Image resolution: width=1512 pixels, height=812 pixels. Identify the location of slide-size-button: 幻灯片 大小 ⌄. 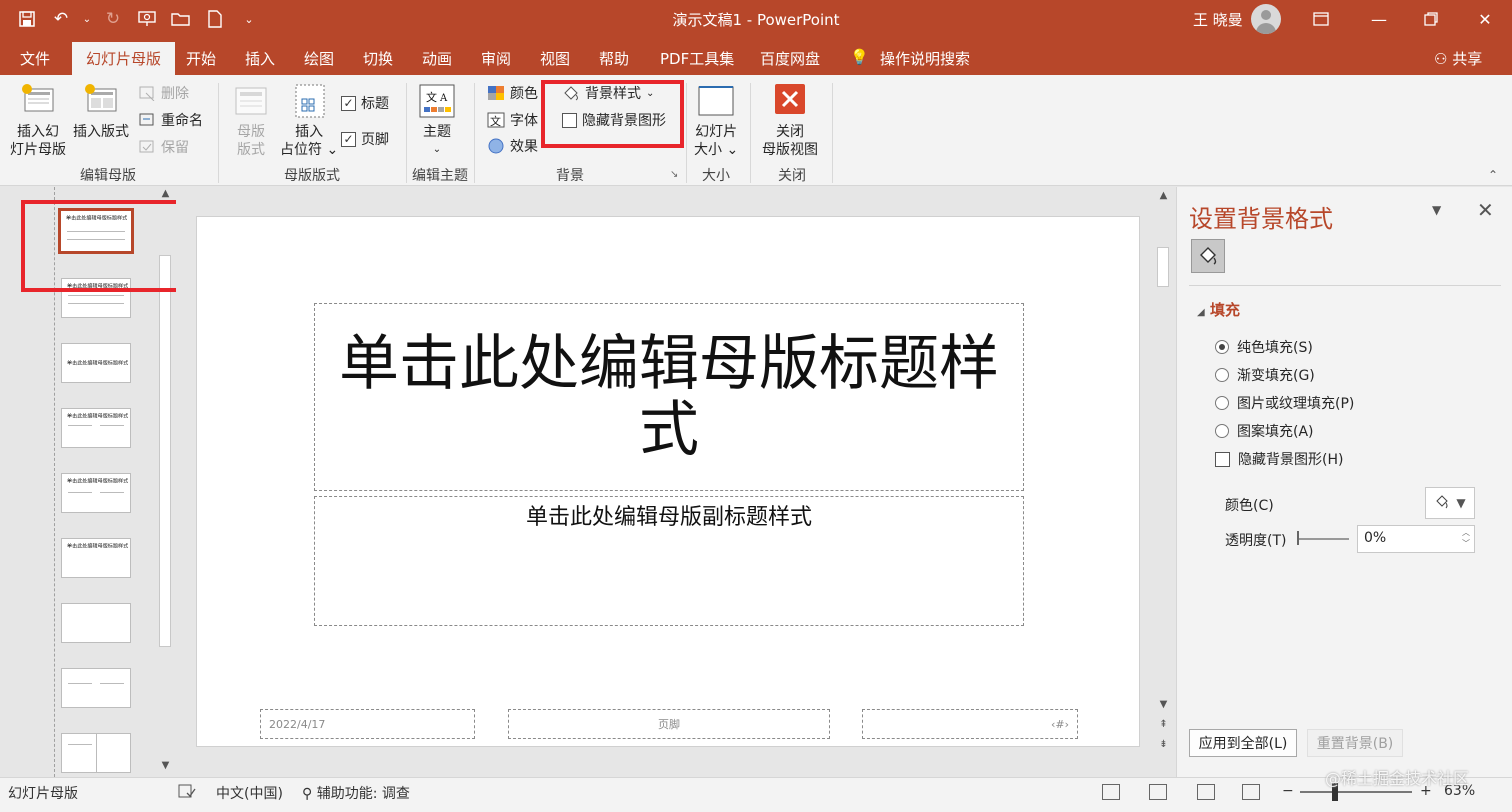
(716, 121).